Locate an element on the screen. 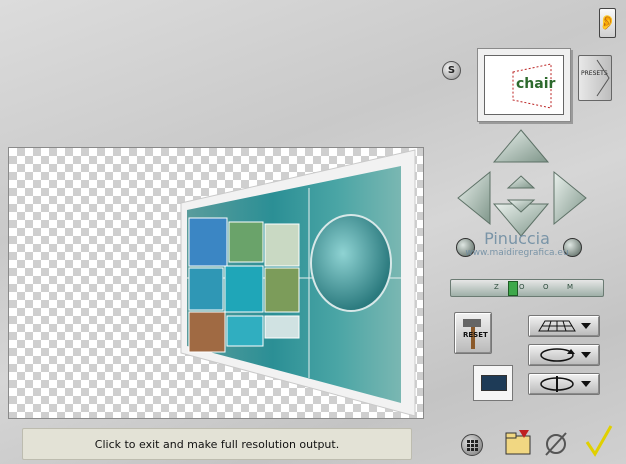 The height and width of the screenshot is (464, 626). rotate-icon is located at coordinates (565, 355).